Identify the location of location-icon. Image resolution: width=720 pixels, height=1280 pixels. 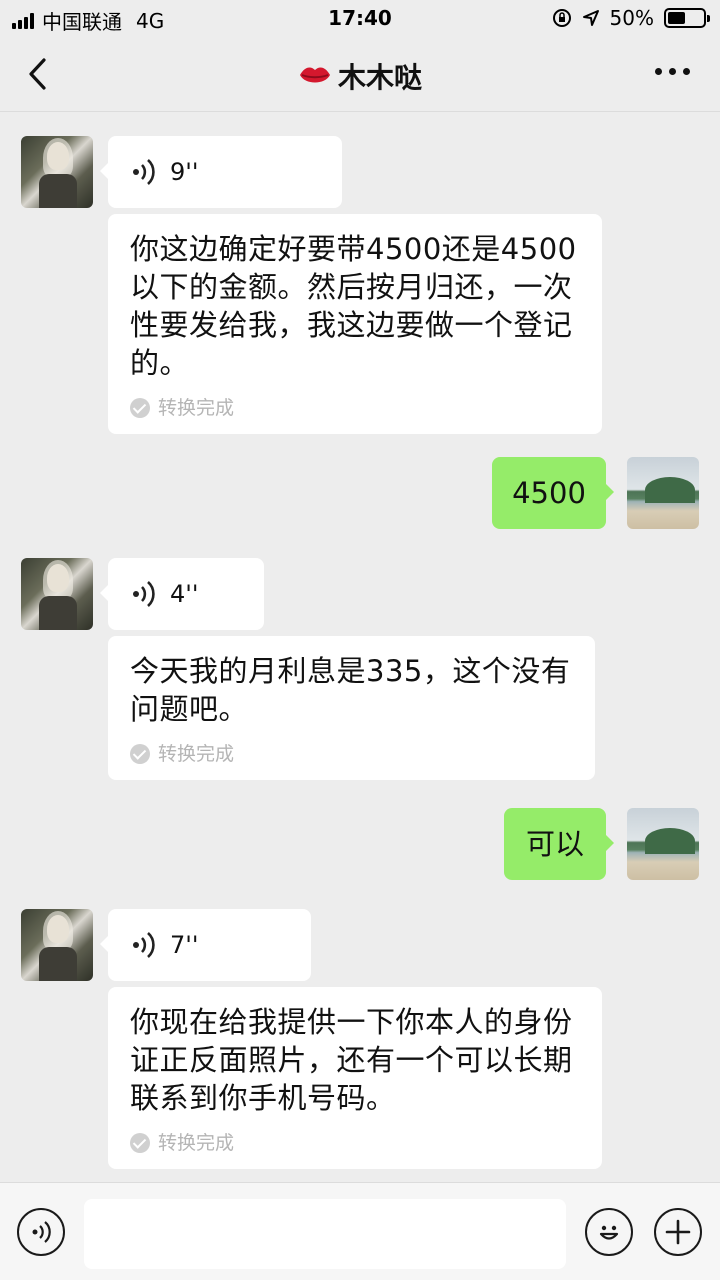
(590, 18).